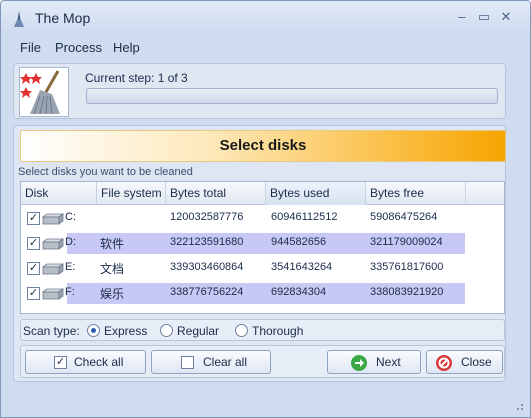  Describe the element at coordinates (262, 218) in the screenshot. I see `table-row: ✓ C: 120032587776 60946112512 59086475264` at that location.